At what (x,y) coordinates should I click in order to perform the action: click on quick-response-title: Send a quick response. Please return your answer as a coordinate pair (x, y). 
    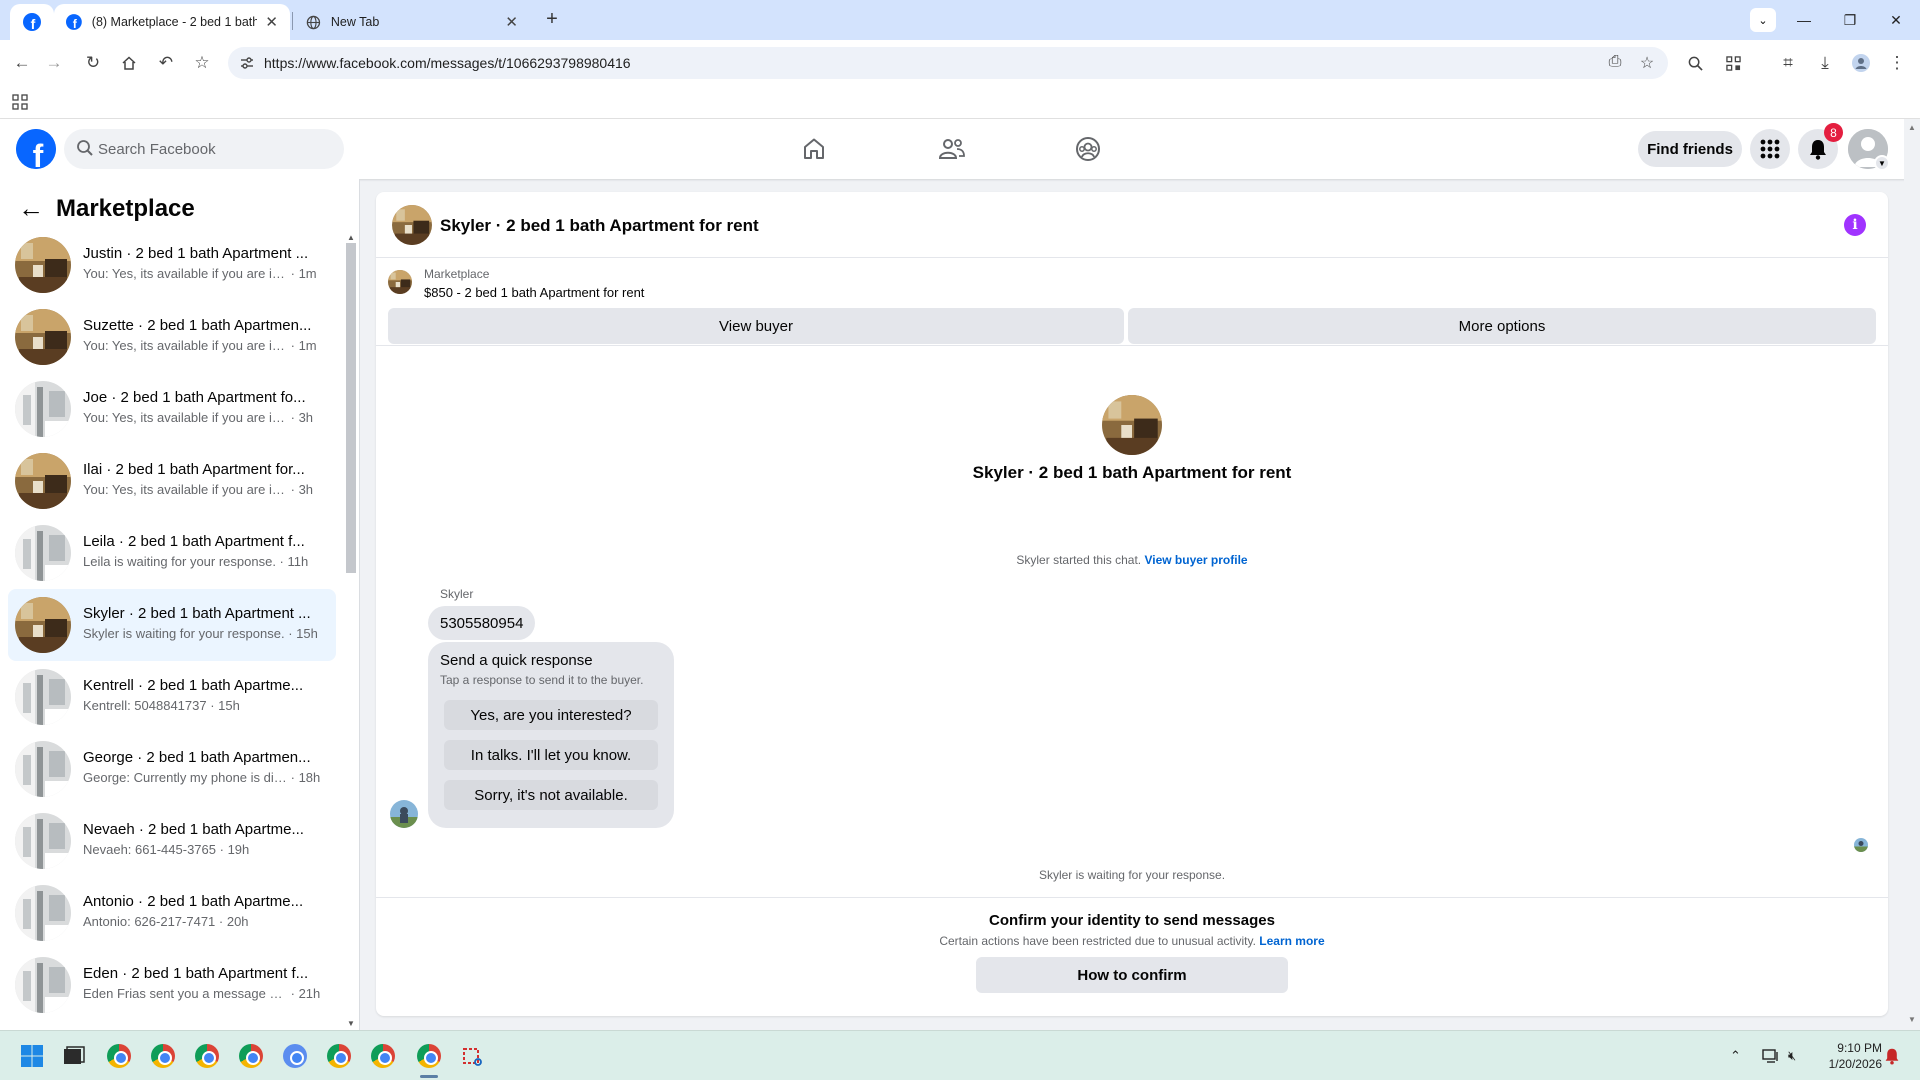
    Looking at the image, I should click on (516, 660).